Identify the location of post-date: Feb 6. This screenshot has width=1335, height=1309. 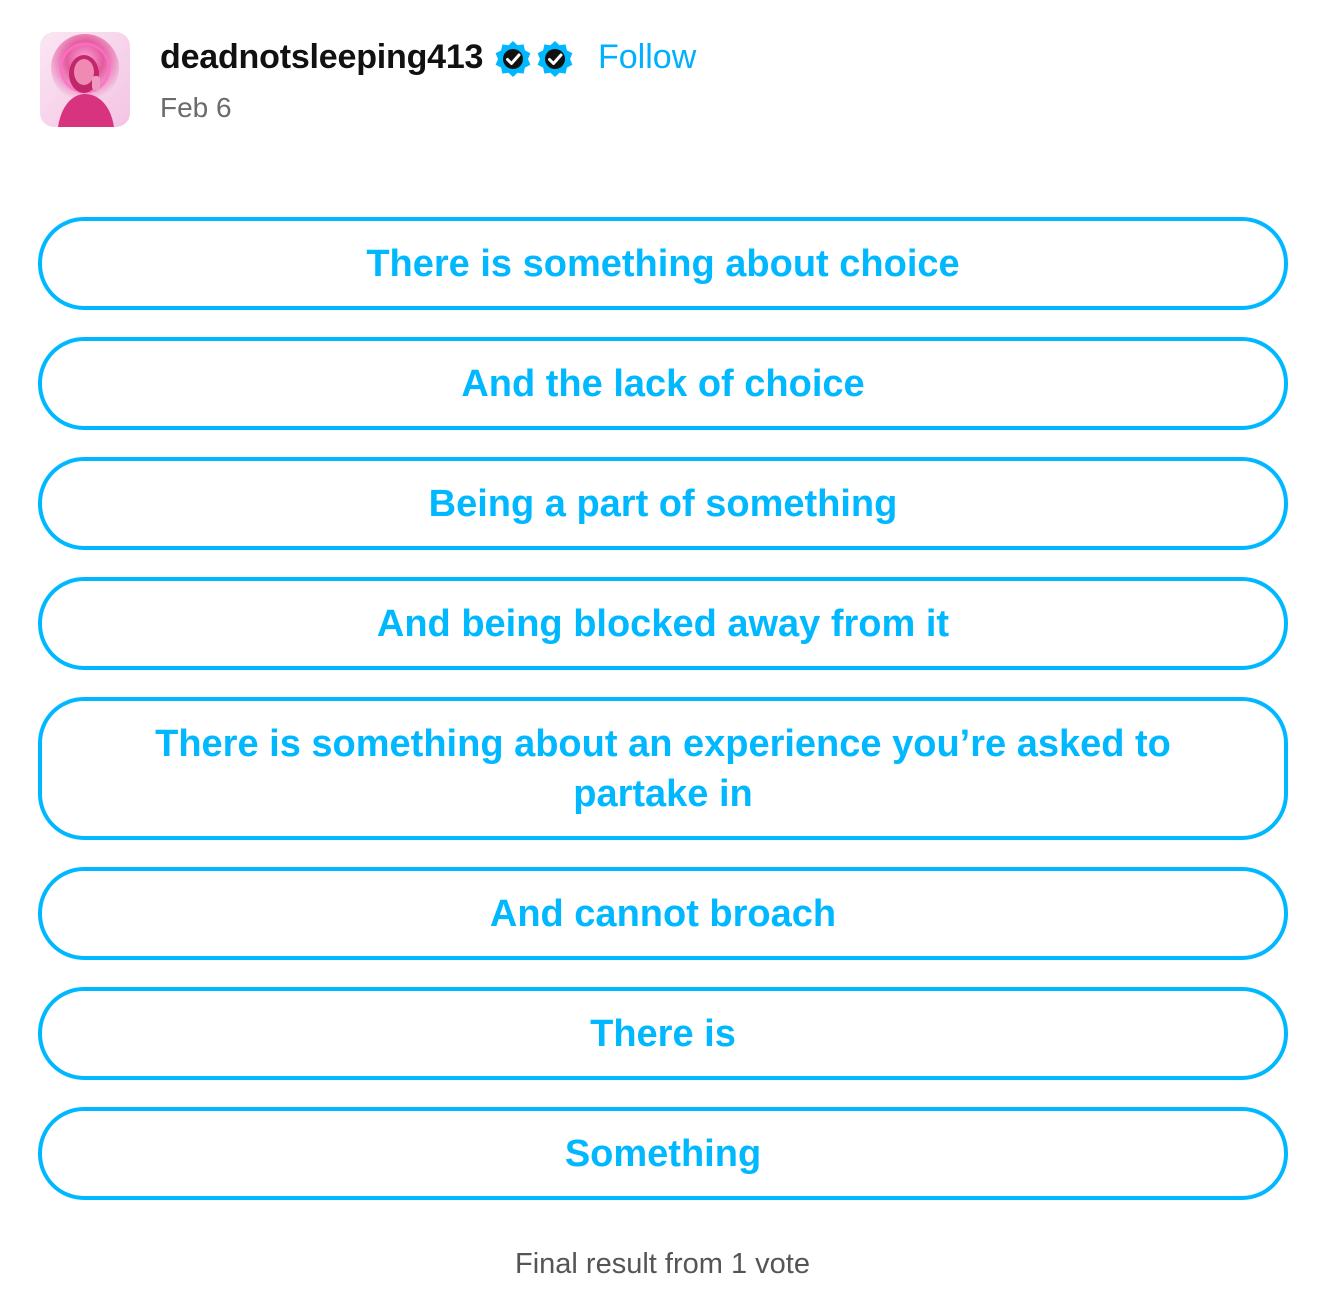
(196, 107).